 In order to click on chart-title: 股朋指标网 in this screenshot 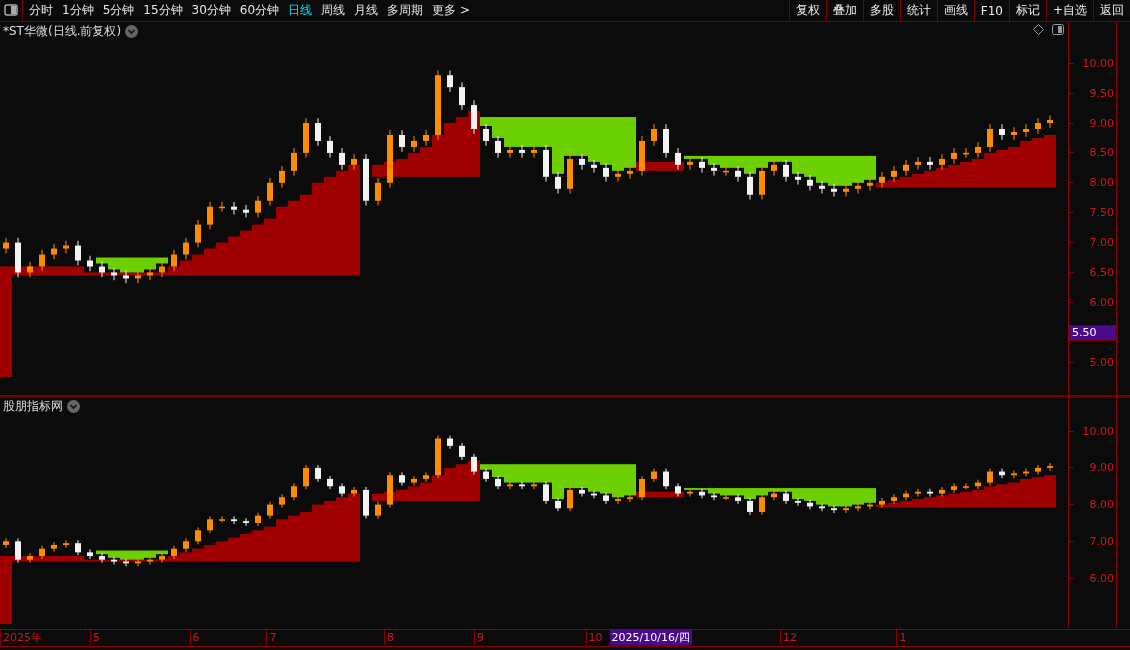, I will do `click(33, 406)`.